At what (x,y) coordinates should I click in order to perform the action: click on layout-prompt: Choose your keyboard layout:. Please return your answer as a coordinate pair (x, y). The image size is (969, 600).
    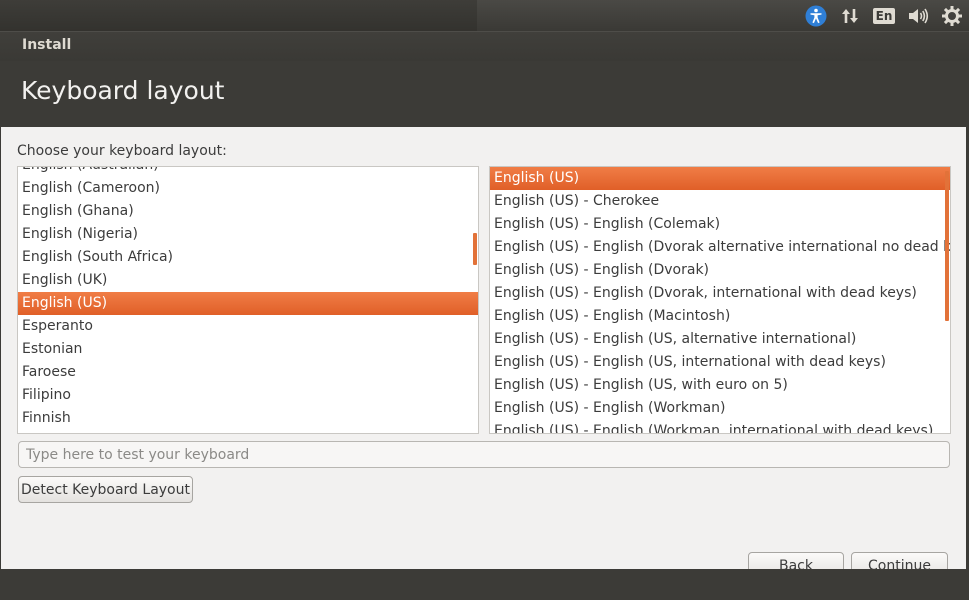
    Looking at the image, I should click on (122, 151).